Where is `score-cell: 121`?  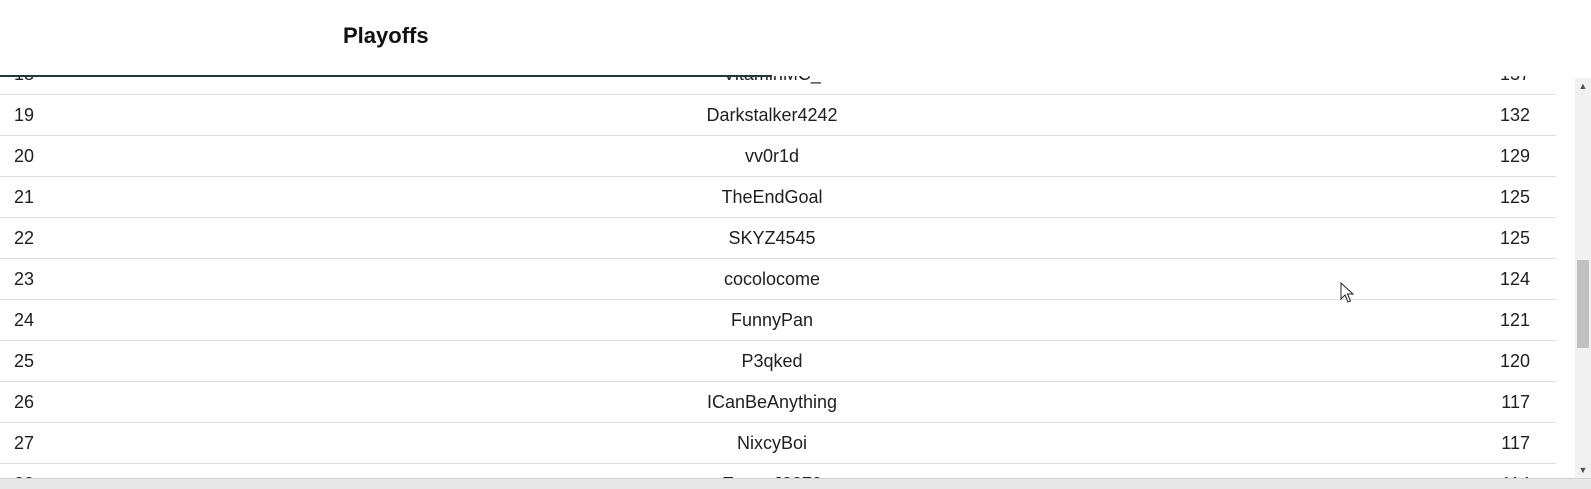
score-cell: 121 is located at coordinates (1514, 320).